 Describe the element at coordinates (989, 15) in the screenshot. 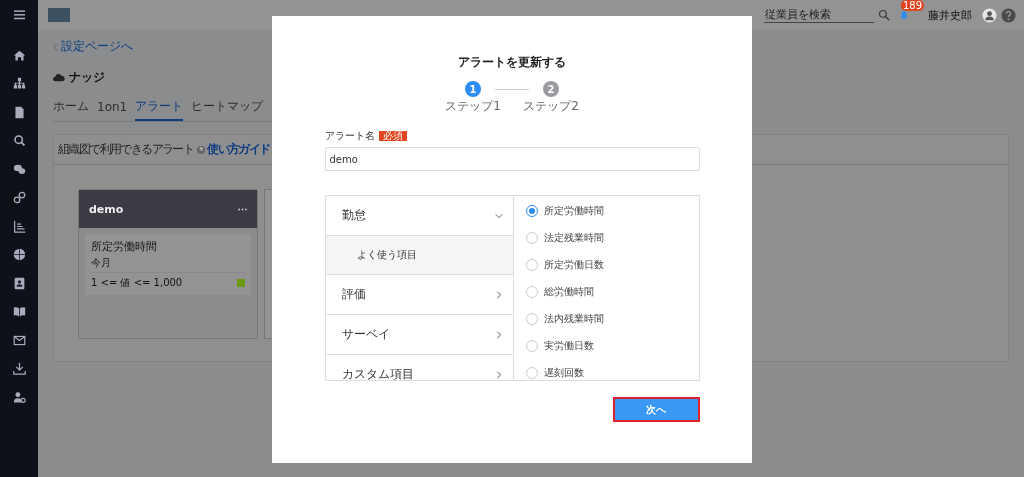

I see `user-avatar-icon` at that location.